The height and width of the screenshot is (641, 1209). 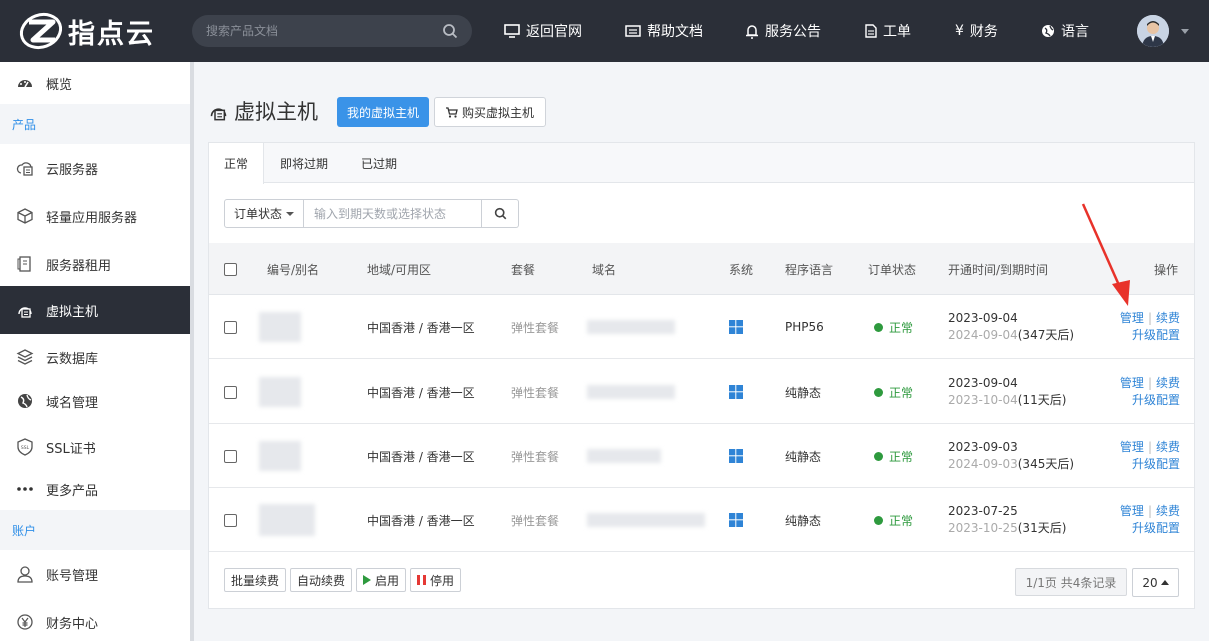 I want to click on search-input, so click(x=307, y=31).